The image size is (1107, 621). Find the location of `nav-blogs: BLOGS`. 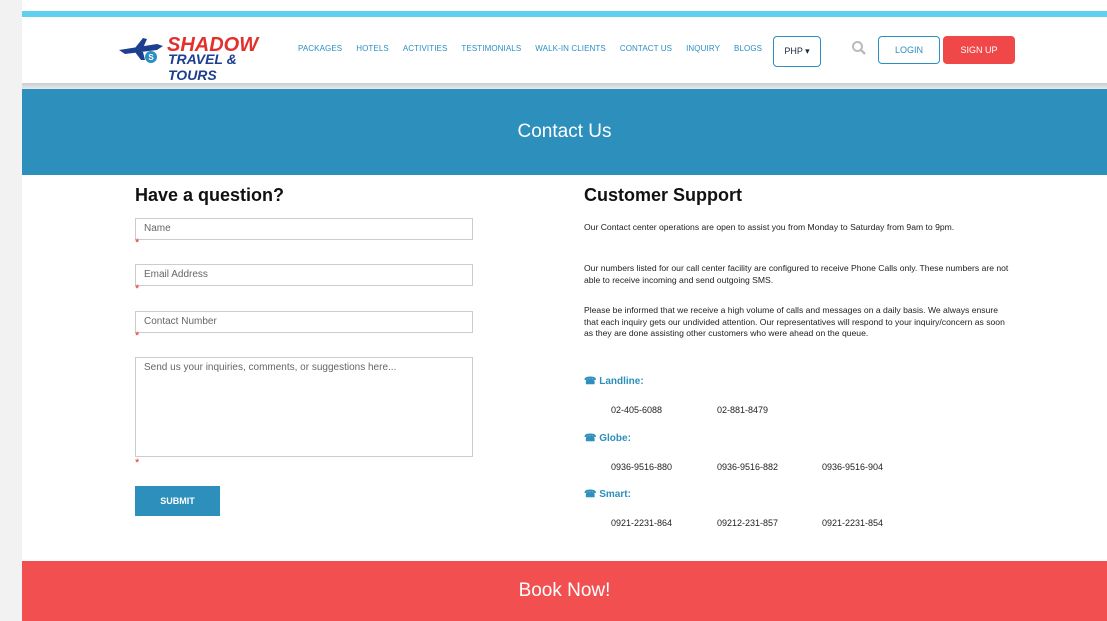

nav-blogs: BLOGS is located at coordinates (748, 48).